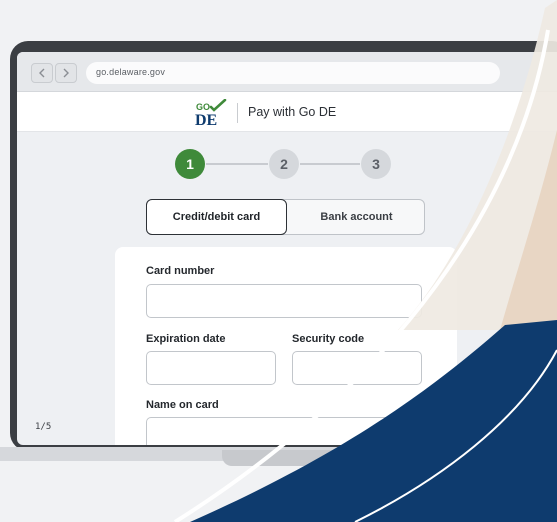 This screenshot has height=522, width=557. What do you see at coordinates (203, 107) in the screenshot?
I see `svg-text: GO` at bounding box center [203, 107].